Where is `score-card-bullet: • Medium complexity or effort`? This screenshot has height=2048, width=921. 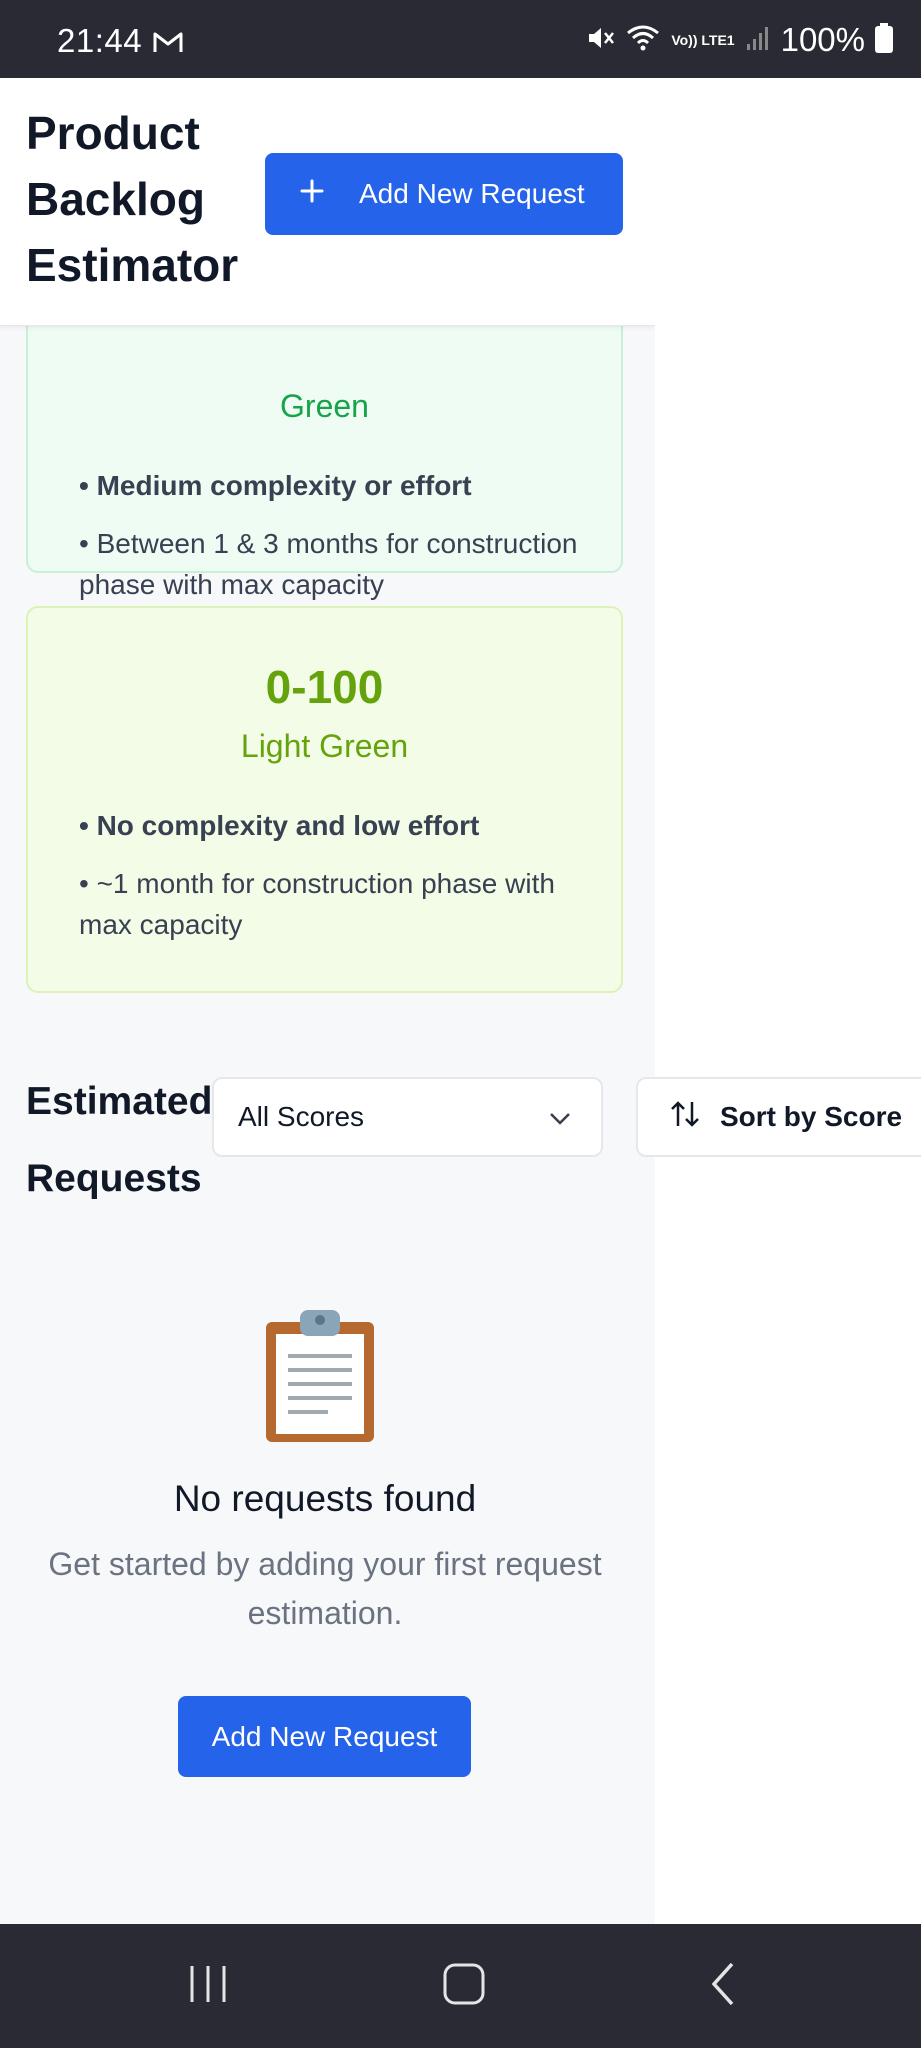
score-card-bullet: • Medium complexity or effort is located at coordinates (275, 485).